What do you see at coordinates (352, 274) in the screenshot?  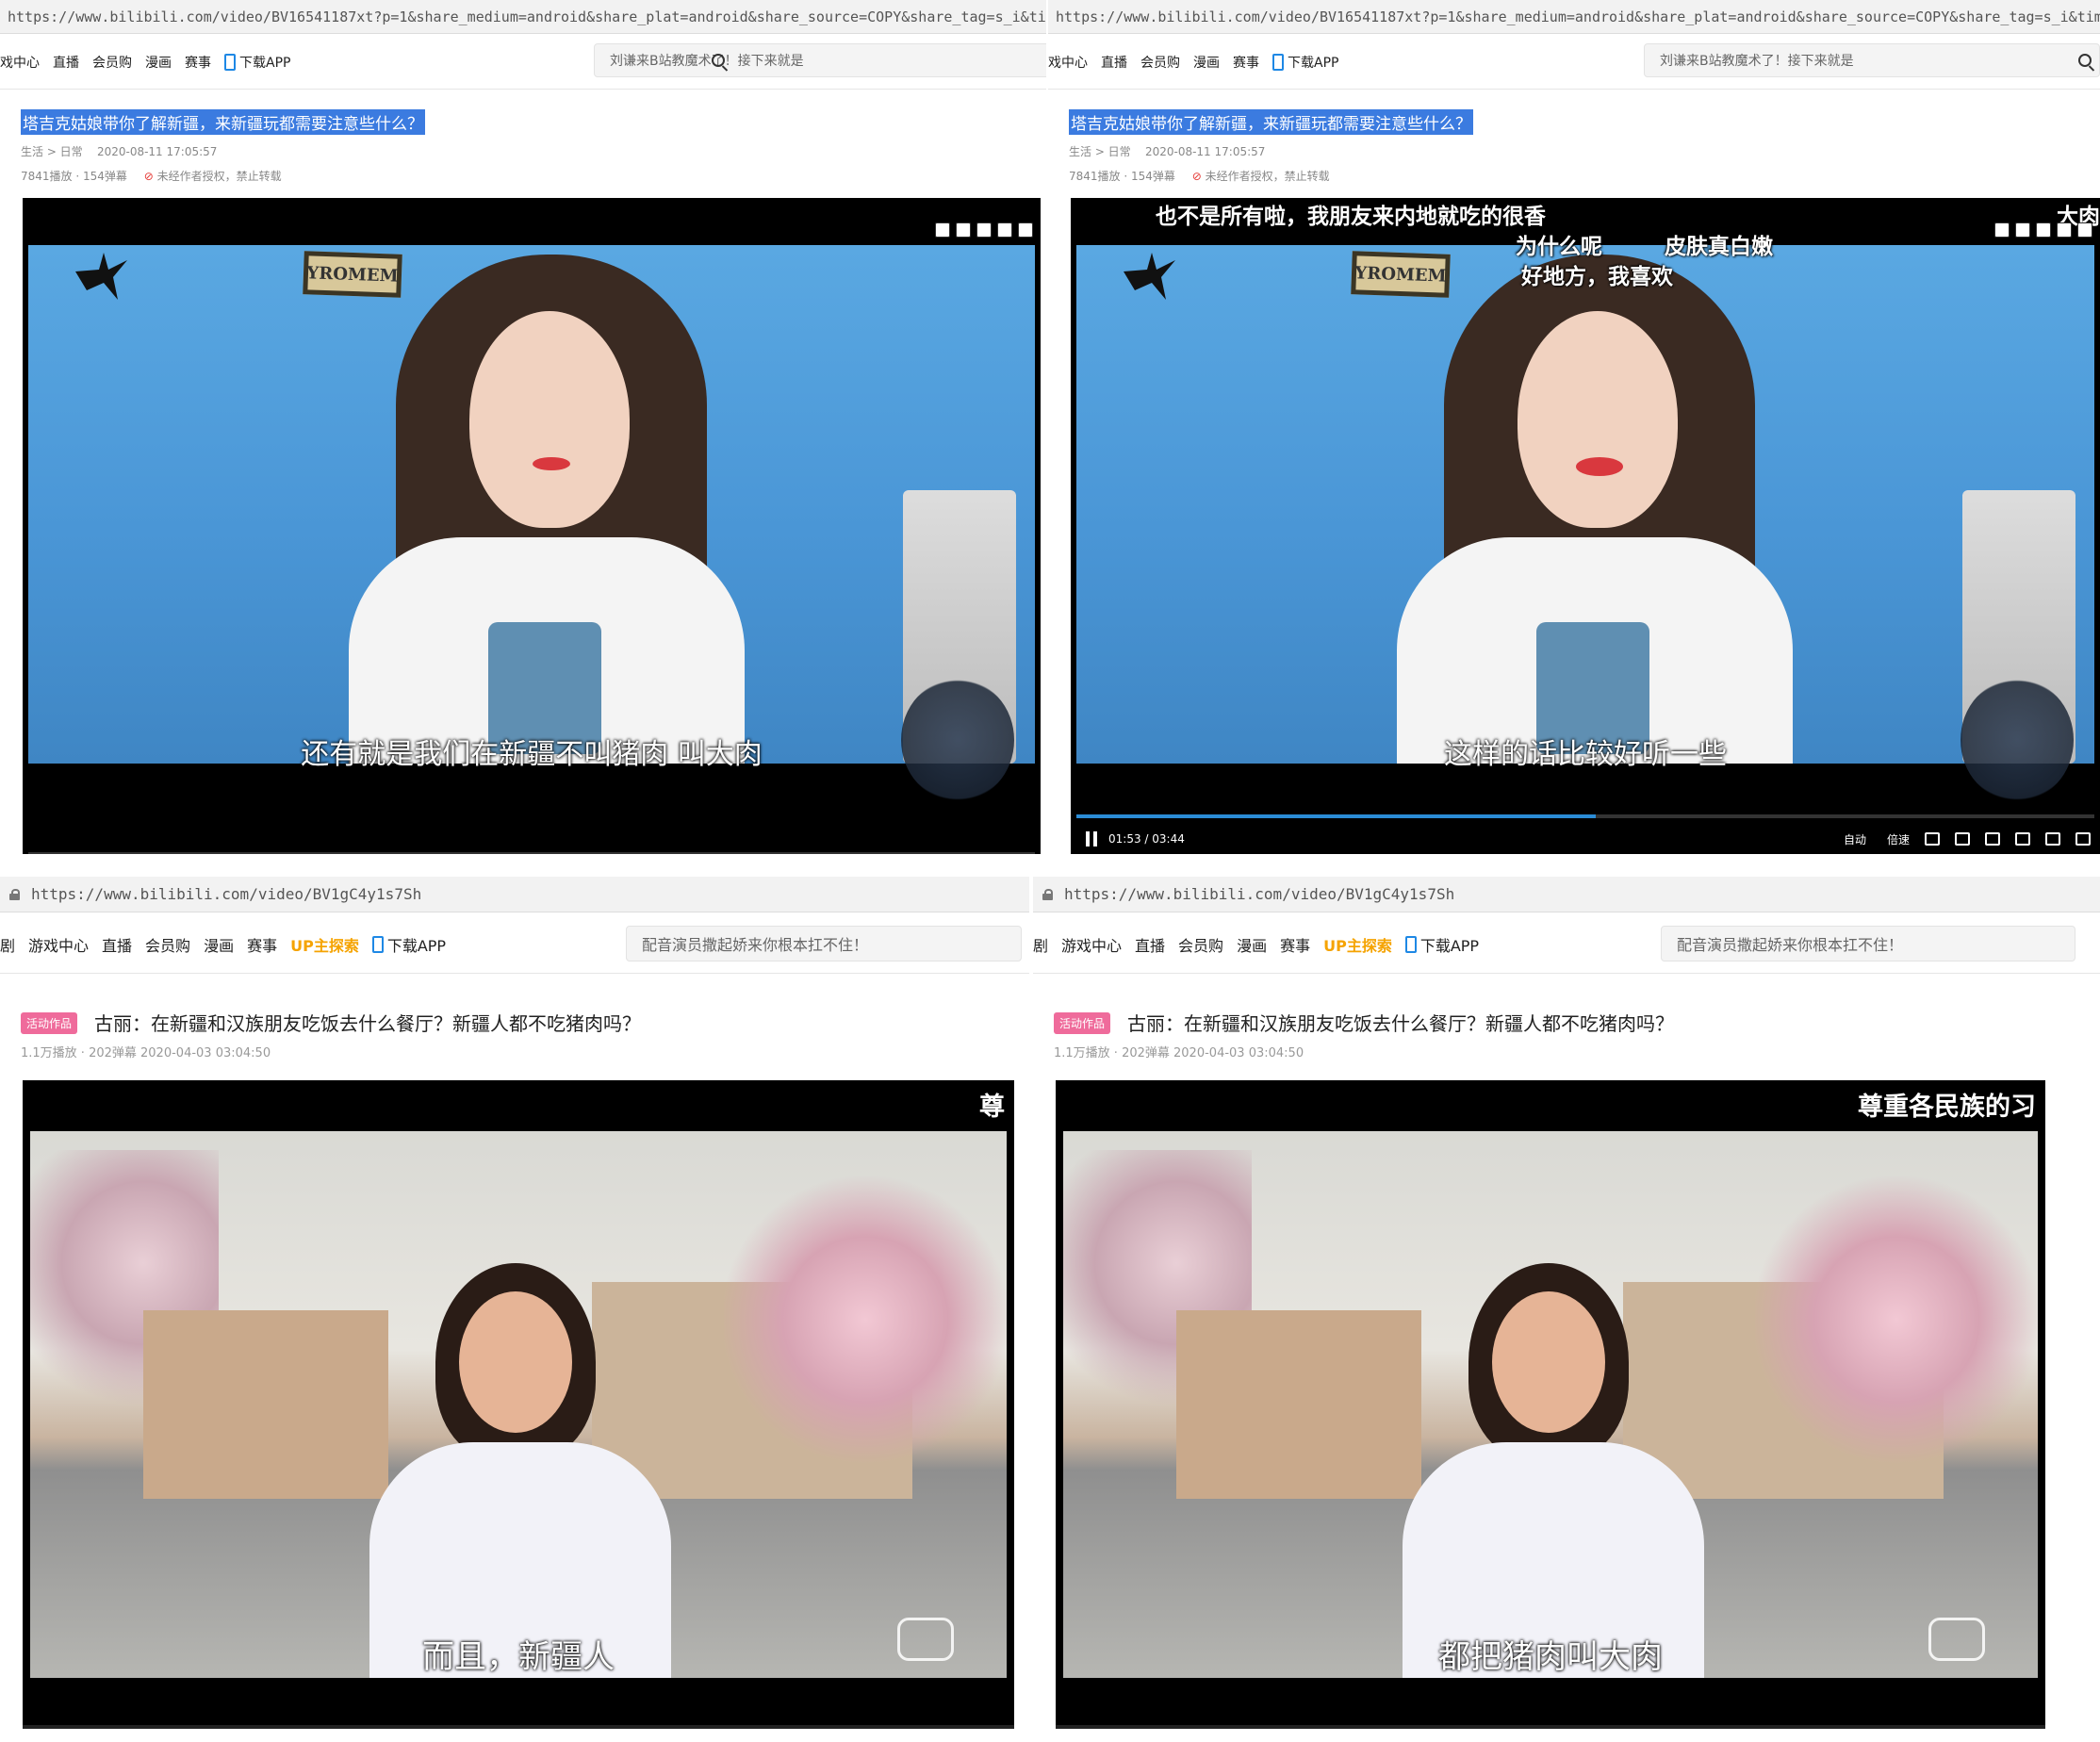 I see `memory-poster: YROMEM` at bounding box center [352, 274].